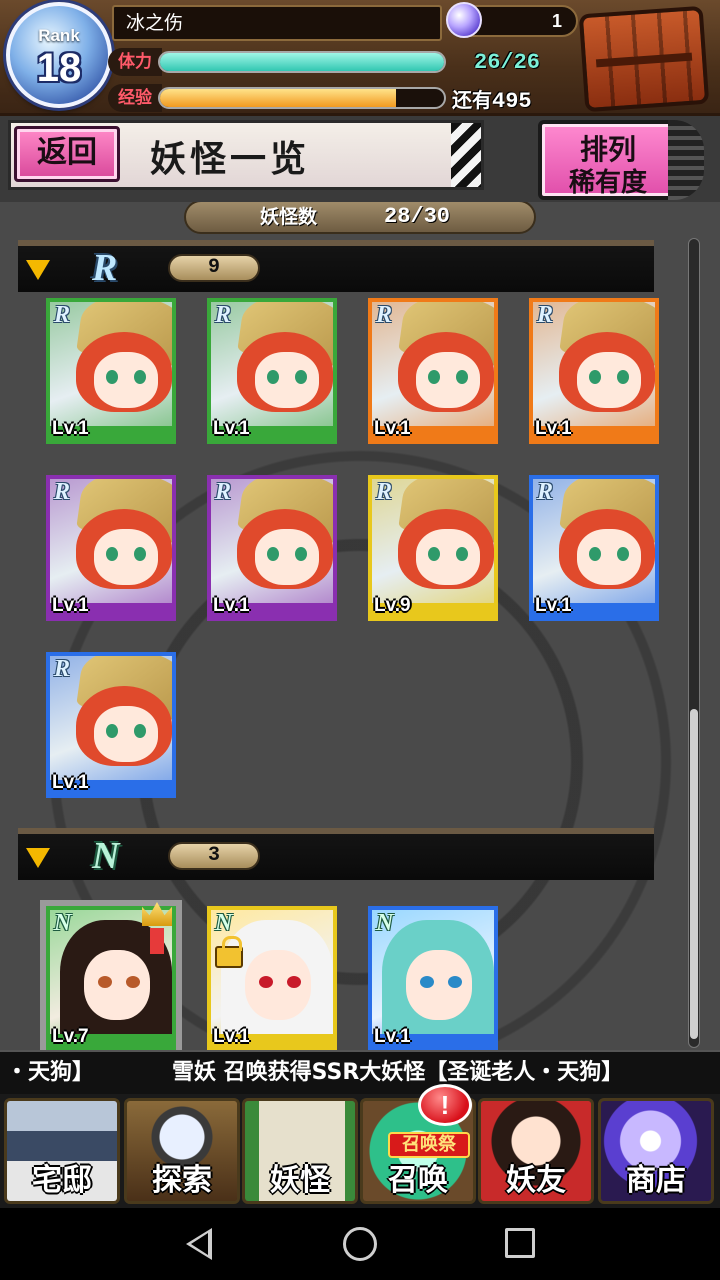 The image size is (720, 1280). What do you see at coordinates (38, 270) in the screenshot?
I see `triangle-down-icon` at bounding box center [38, 270].